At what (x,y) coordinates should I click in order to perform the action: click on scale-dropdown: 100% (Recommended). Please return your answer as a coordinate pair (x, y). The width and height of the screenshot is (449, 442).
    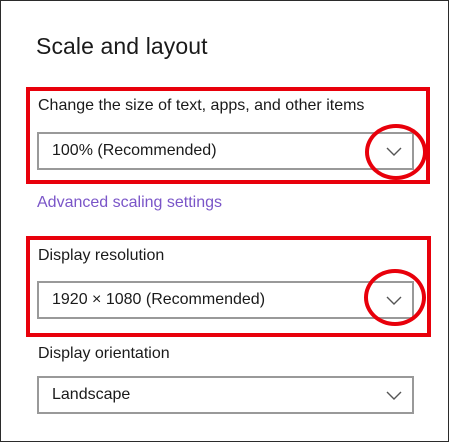
    Looking at the image, I should click on (225, 151).